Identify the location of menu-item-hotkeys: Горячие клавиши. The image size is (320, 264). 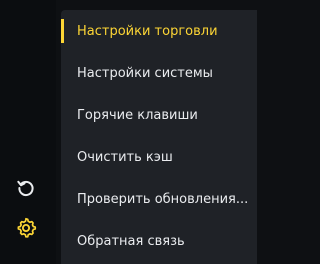
(159, 115).